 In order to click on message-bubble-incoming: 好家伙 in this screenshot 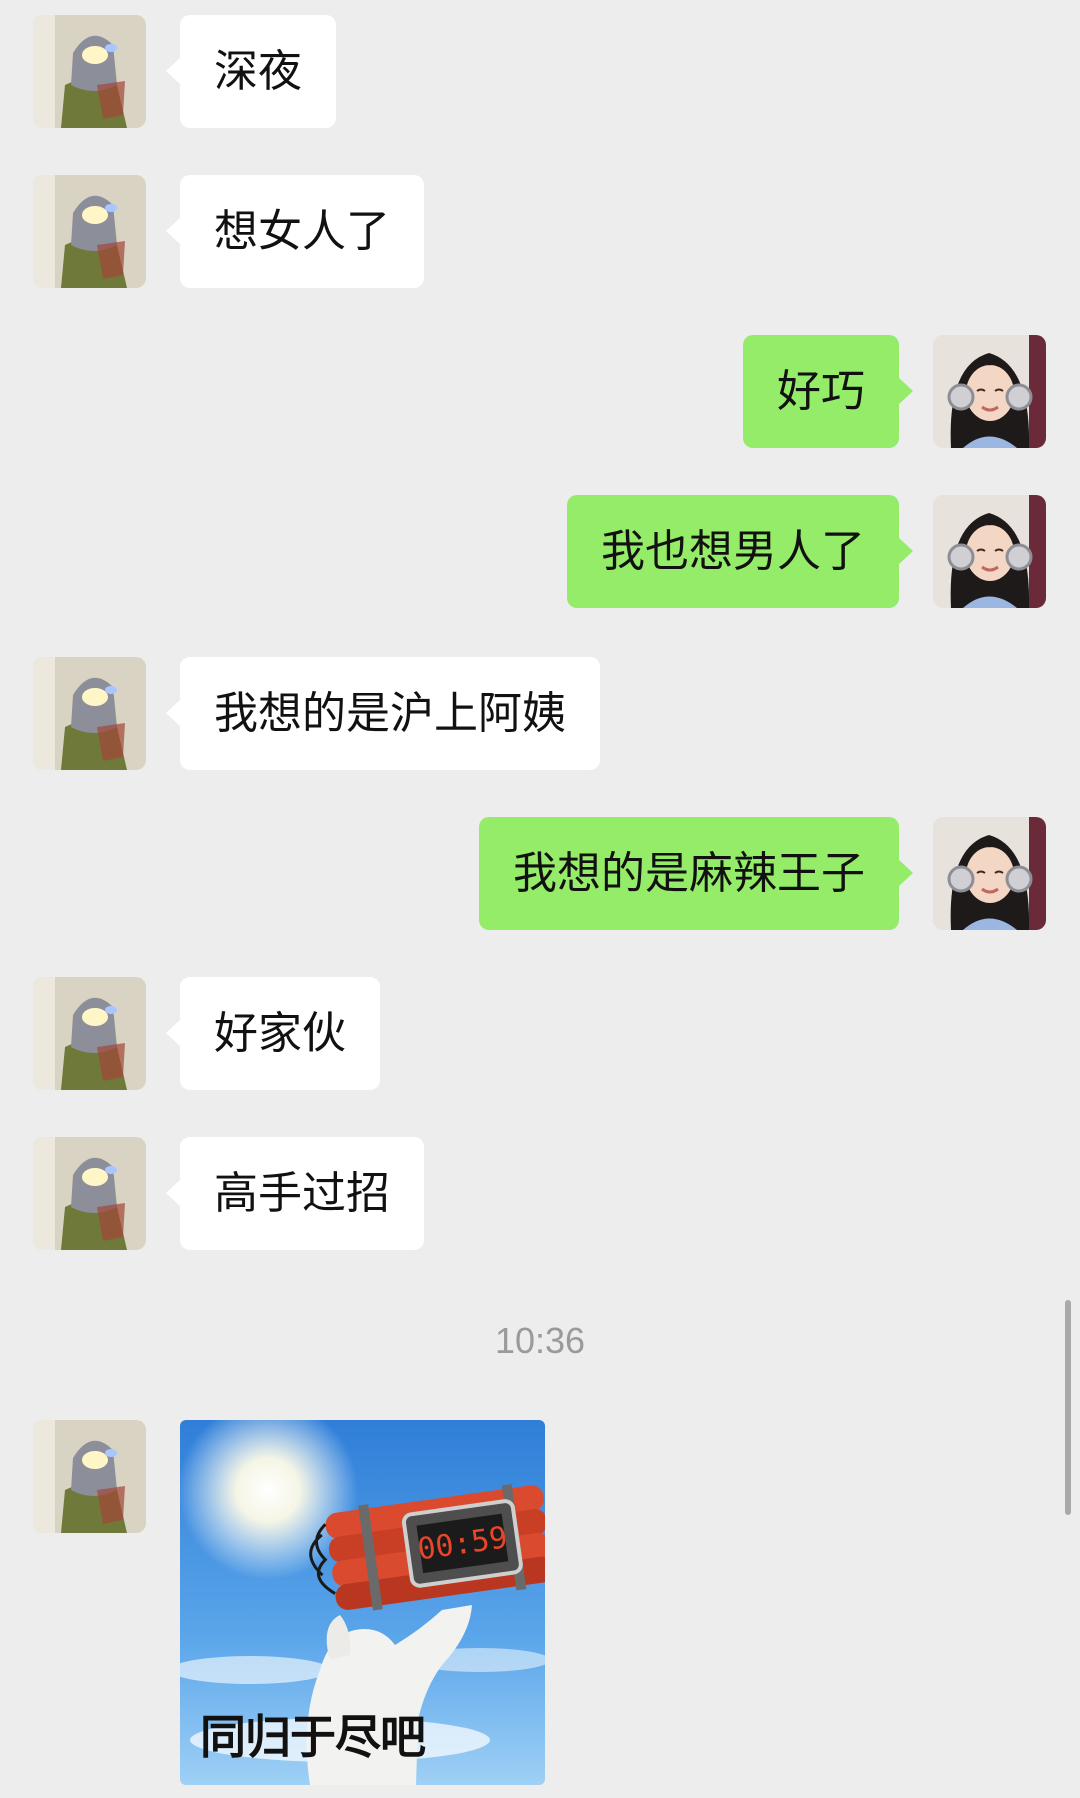, I will do `click(273, 1033)`.